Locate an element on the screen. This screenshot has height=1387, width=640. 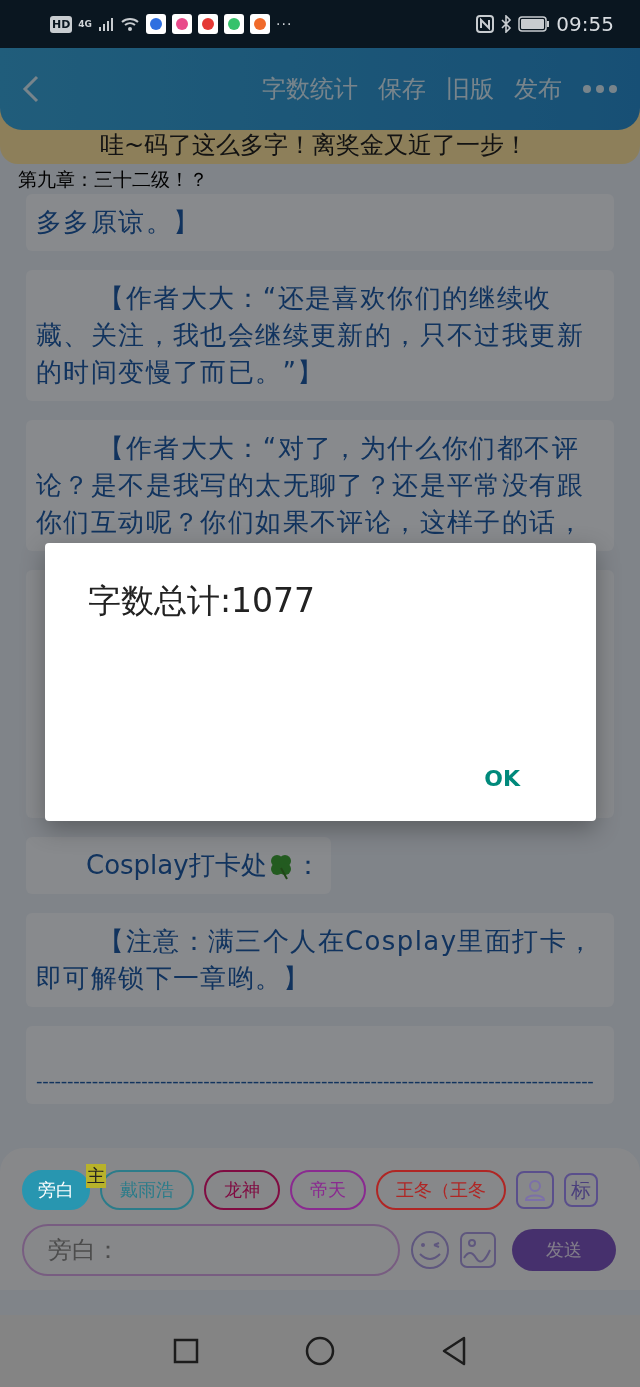
more-notifications: ··· is located at coordinates (284, 24).